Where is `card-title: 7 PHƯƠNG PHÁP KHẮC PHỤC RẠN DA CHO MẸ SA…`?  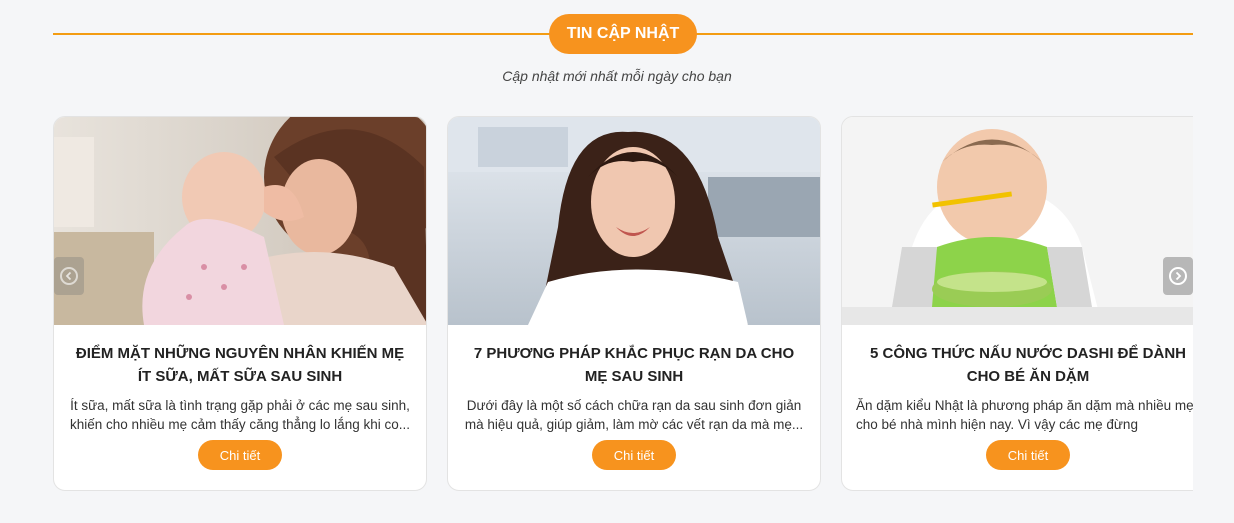 card-title: 7 PHƯƠNG PHÁP KHẮC PHỤC RẠN DA CHO MẸ SA… is located at coordinates (634, 365).